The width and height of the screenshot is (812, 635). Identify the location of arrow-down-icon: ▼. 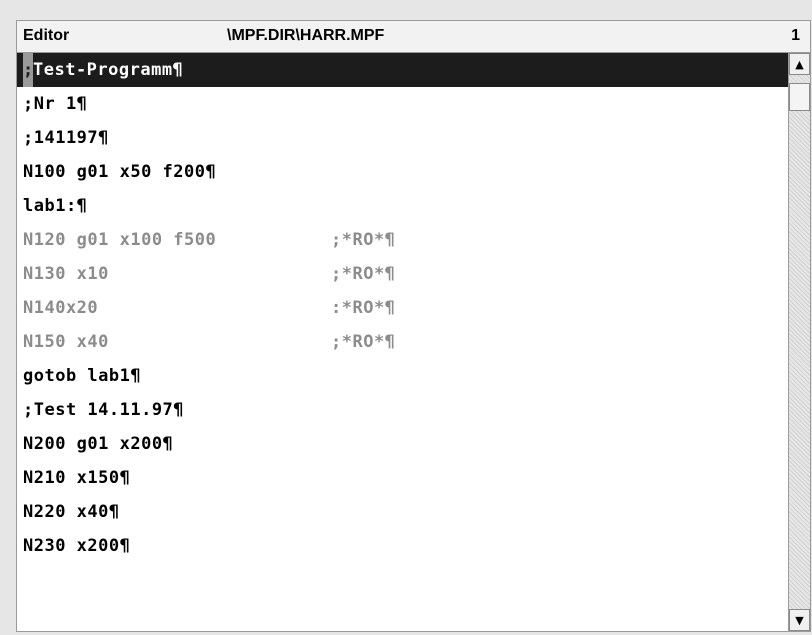
(799, 620).